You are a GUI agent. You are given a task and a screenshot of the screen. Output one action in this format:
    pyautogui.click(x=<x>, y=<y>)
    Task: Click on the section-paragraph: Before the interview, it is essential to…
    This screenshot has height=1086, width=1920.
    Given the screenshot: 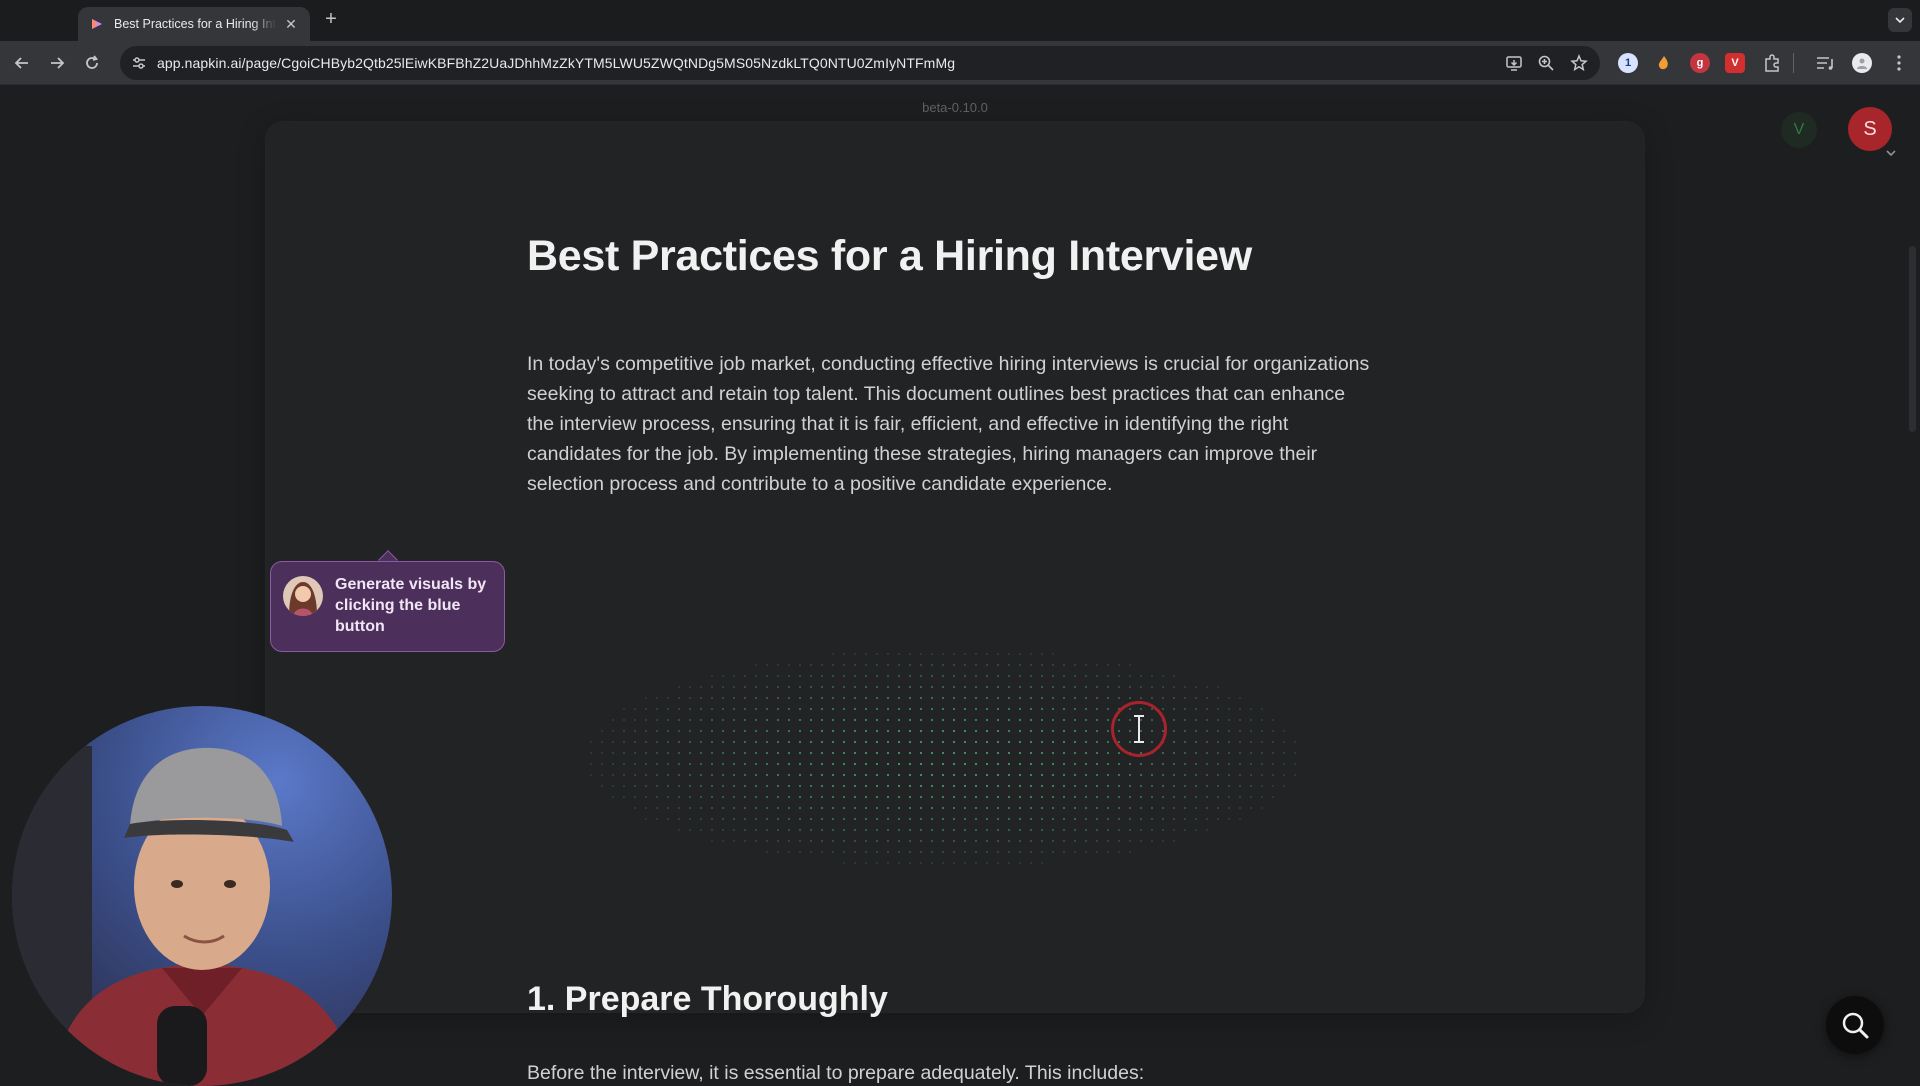 What is the action you would take?
    pyautogui.click(x=835, y=1073)
    